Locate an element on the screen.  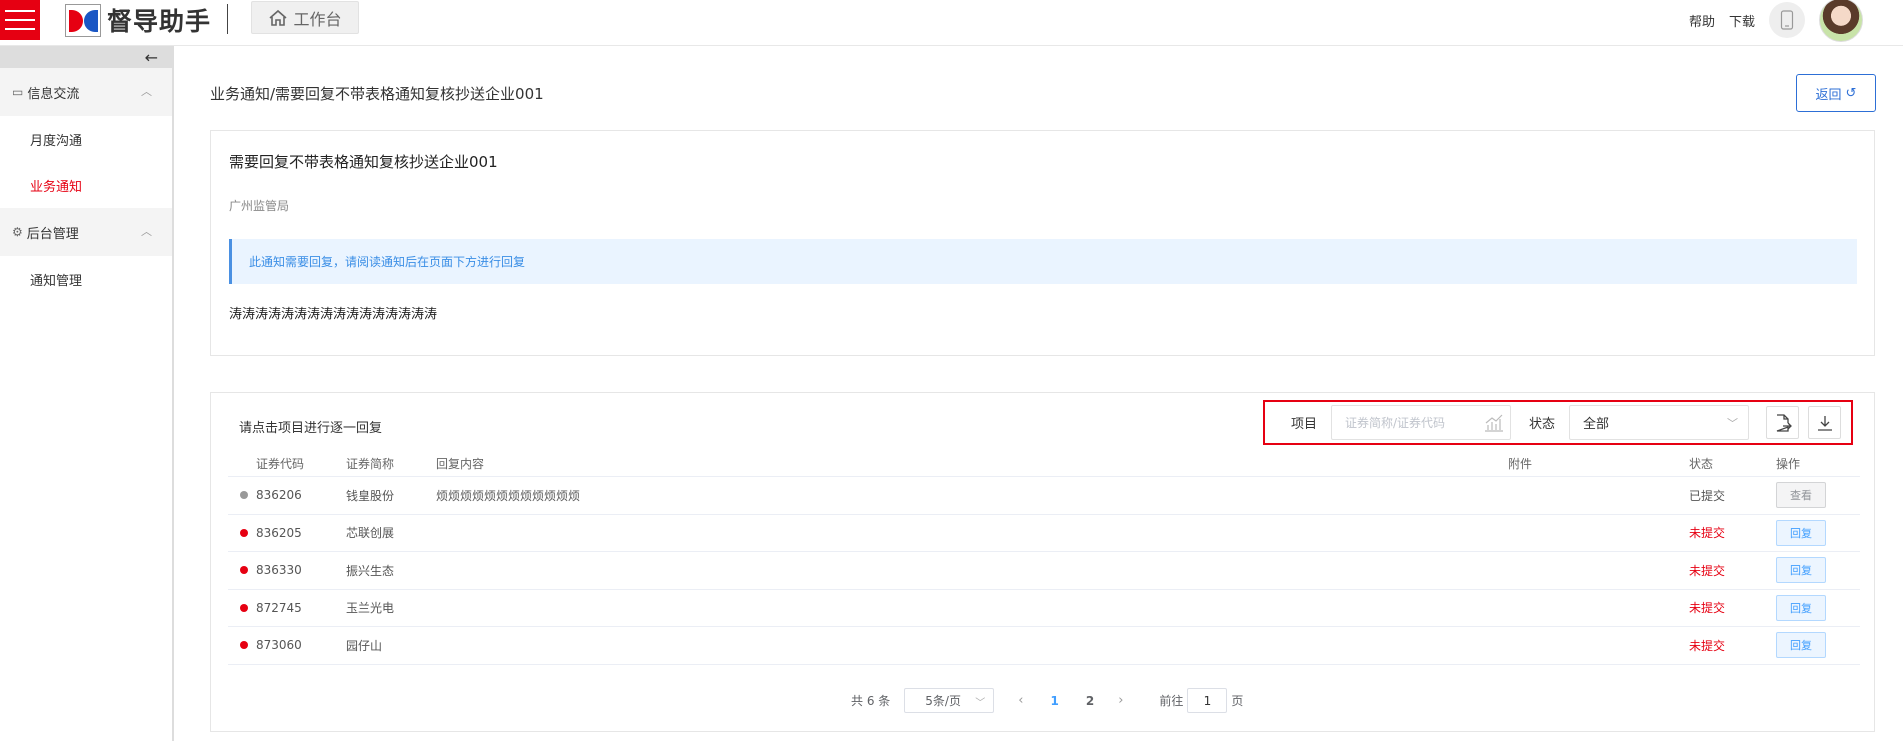
project-search-input: 证券简称/证券代码 is located at coordinates (1421, 422).